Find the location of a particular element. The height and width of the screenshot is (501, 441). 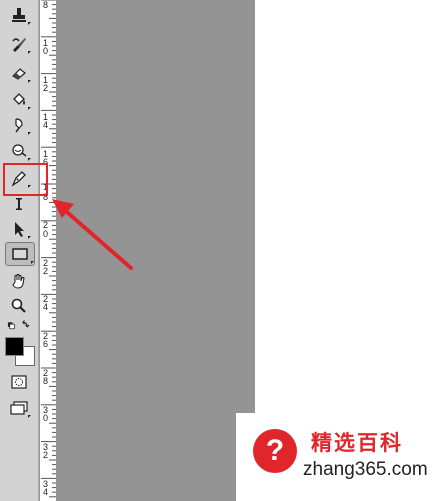

watermark: ? 精选百科 zhang365.com is located at coordinates (338, 457).